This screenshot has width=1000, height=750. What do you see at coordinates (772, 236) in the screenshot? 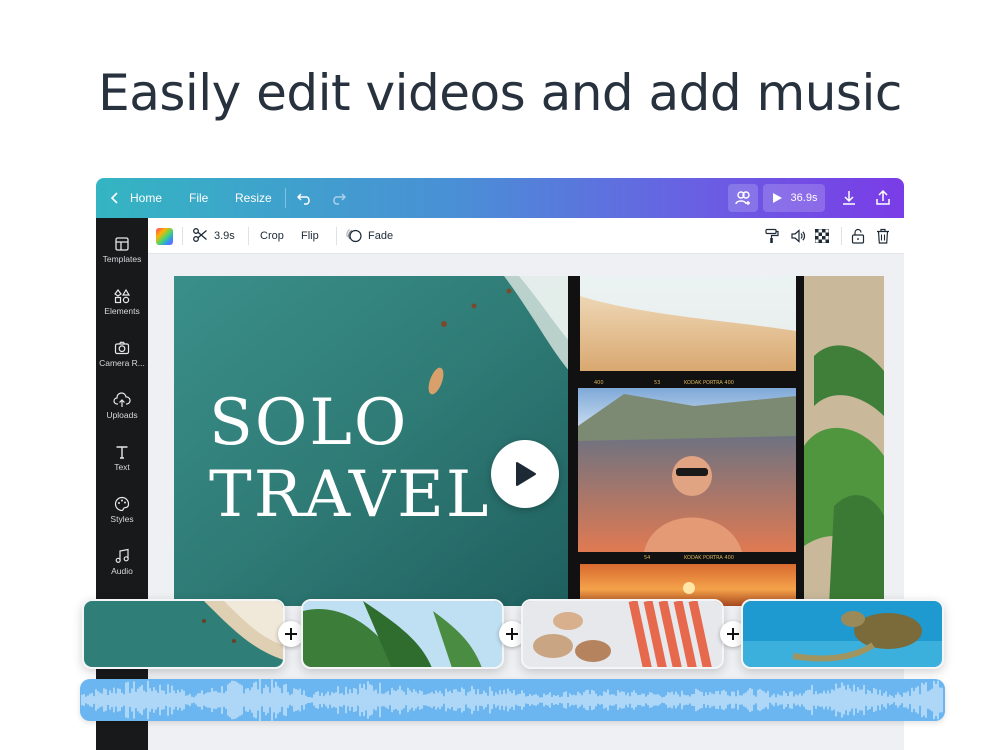
I see `paint-roller-icon` at bounding box center [772, 236].